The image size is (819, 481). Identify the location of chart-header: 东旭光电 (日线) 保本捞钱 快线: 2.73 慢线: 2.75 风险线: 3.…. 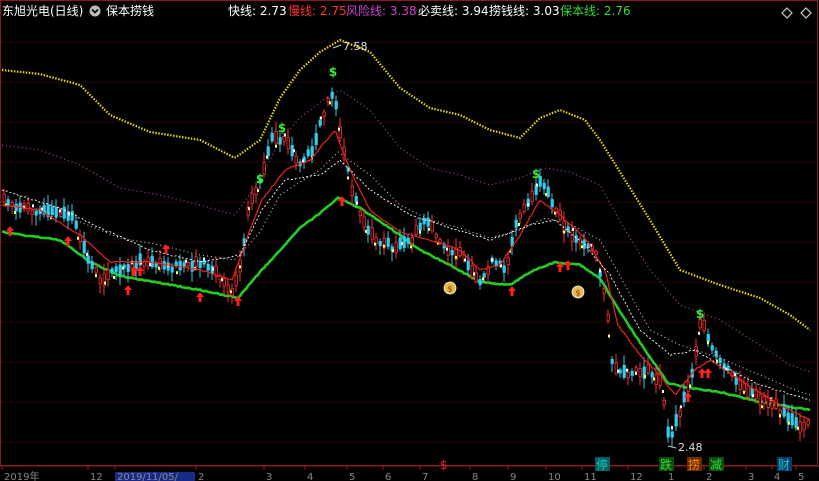
(409, 12).